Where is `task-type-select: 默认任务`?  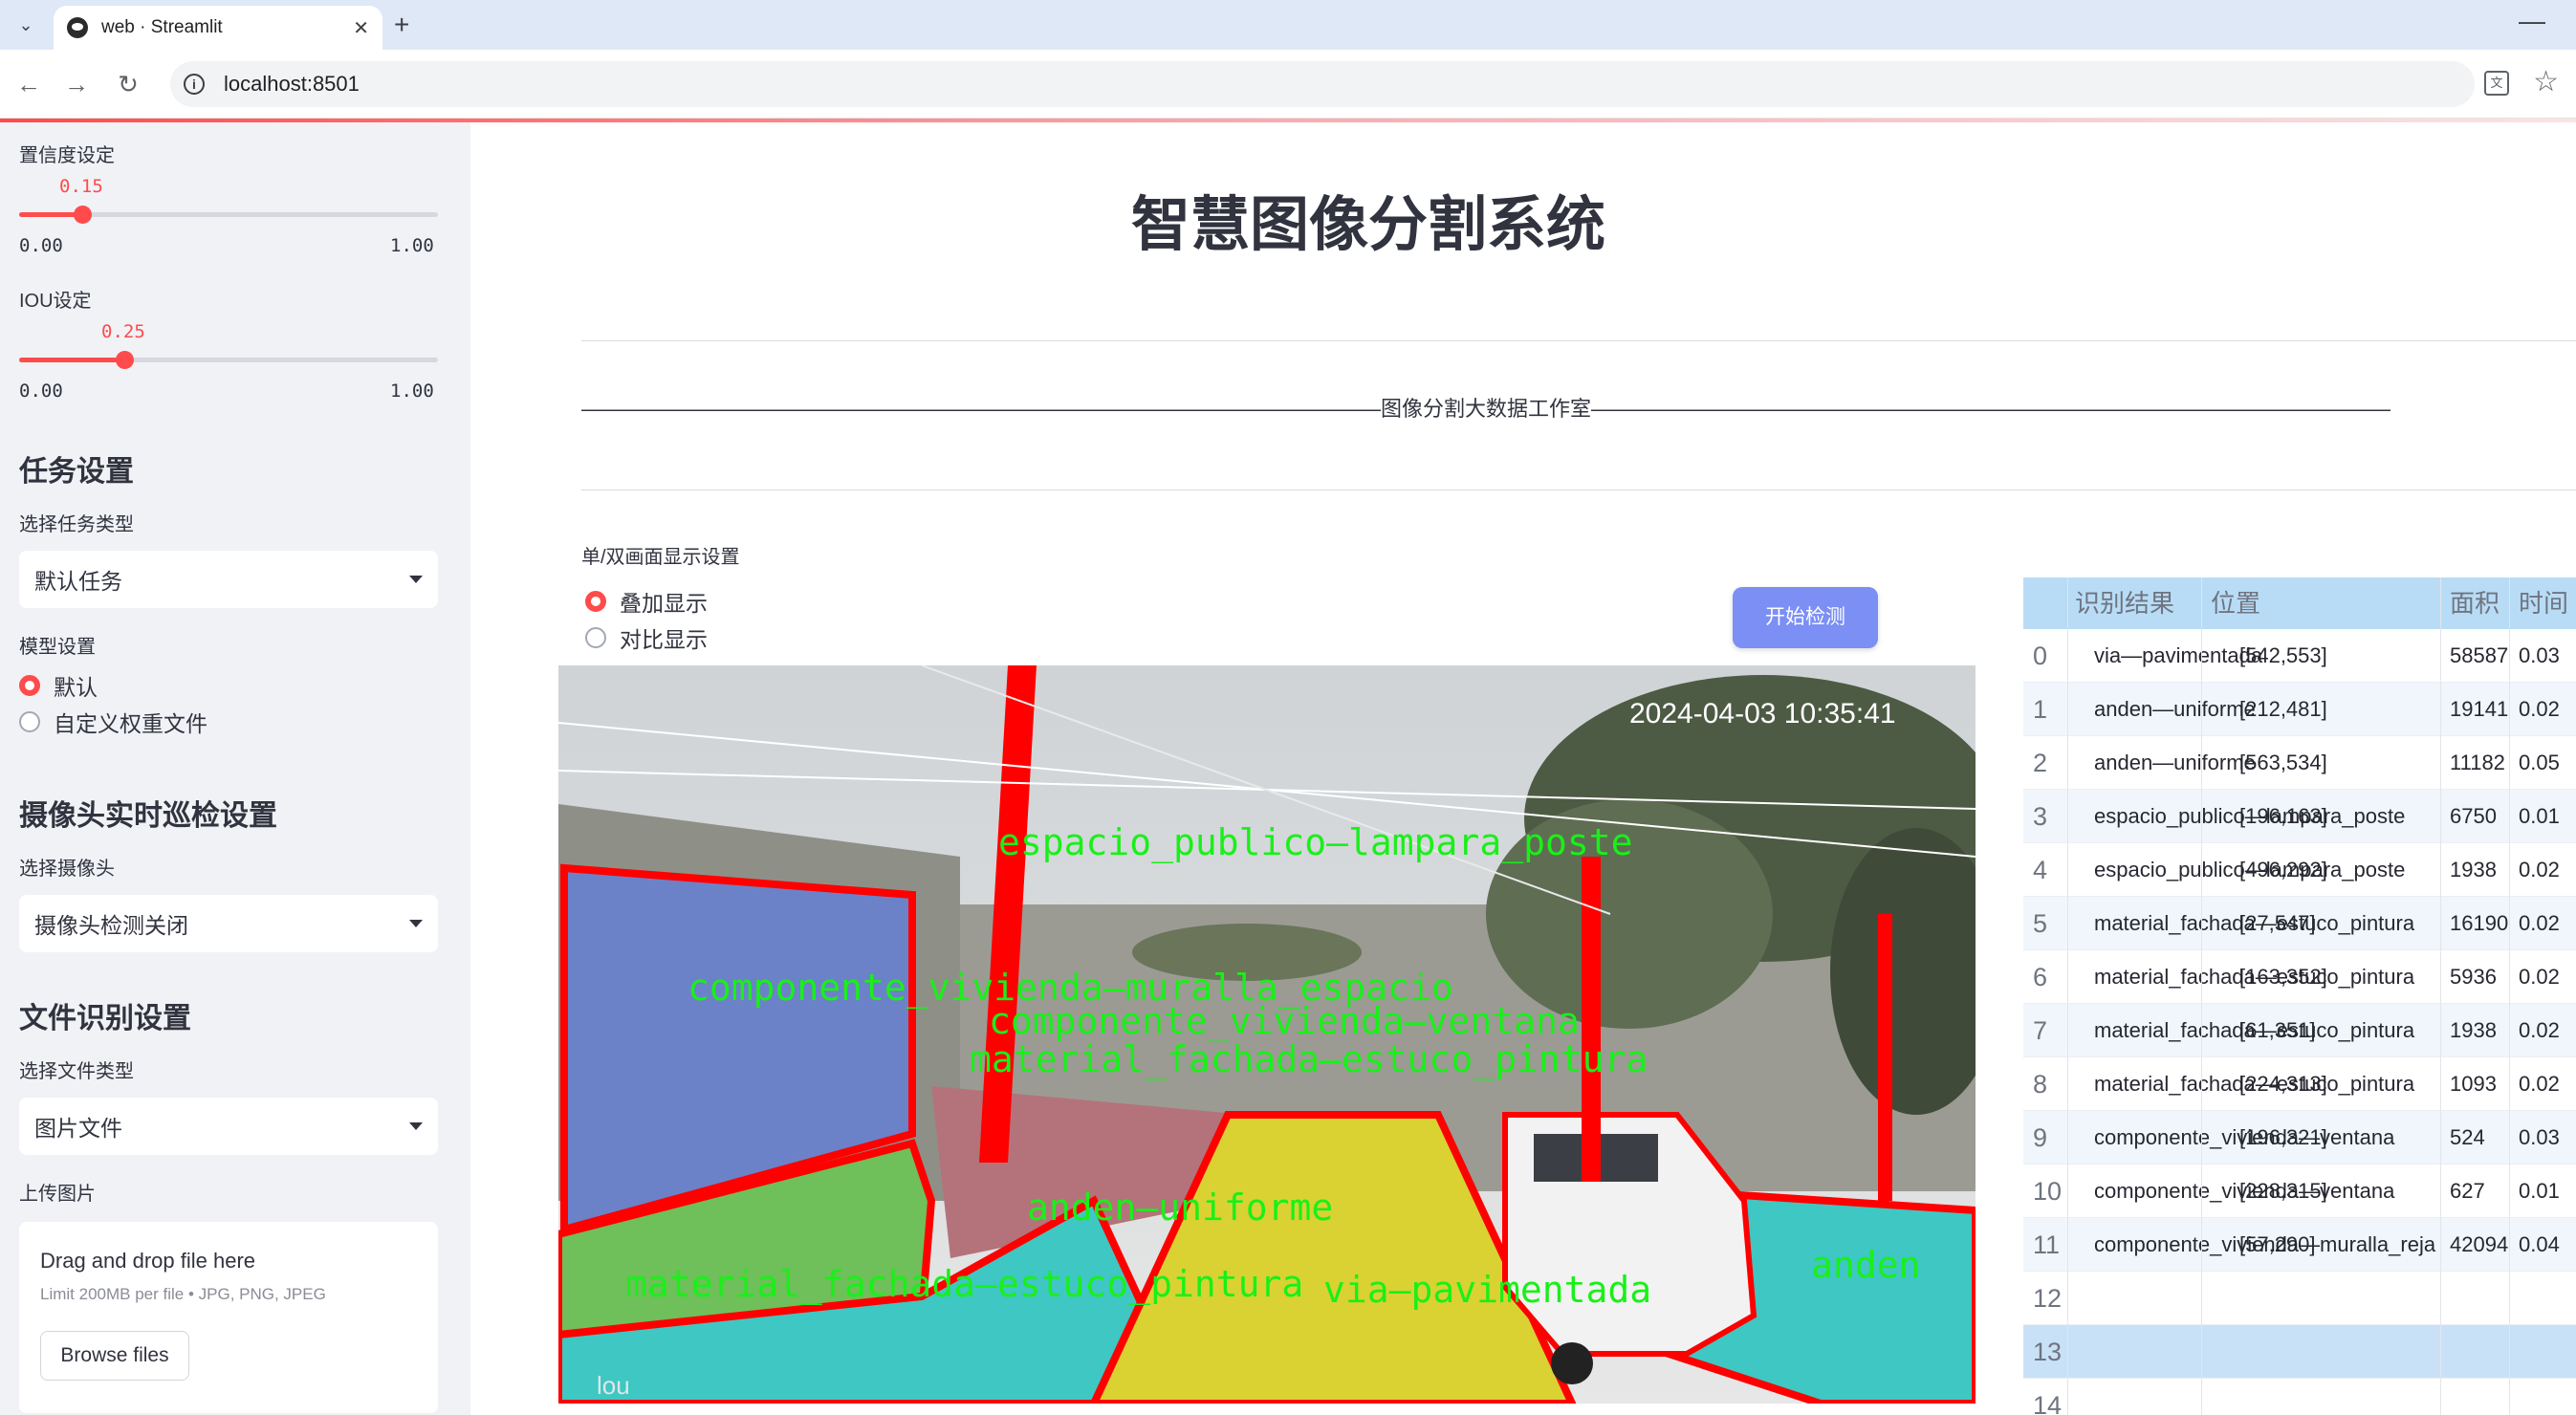 task-type-select: 默认任务 is located at coordinates (228, 579).